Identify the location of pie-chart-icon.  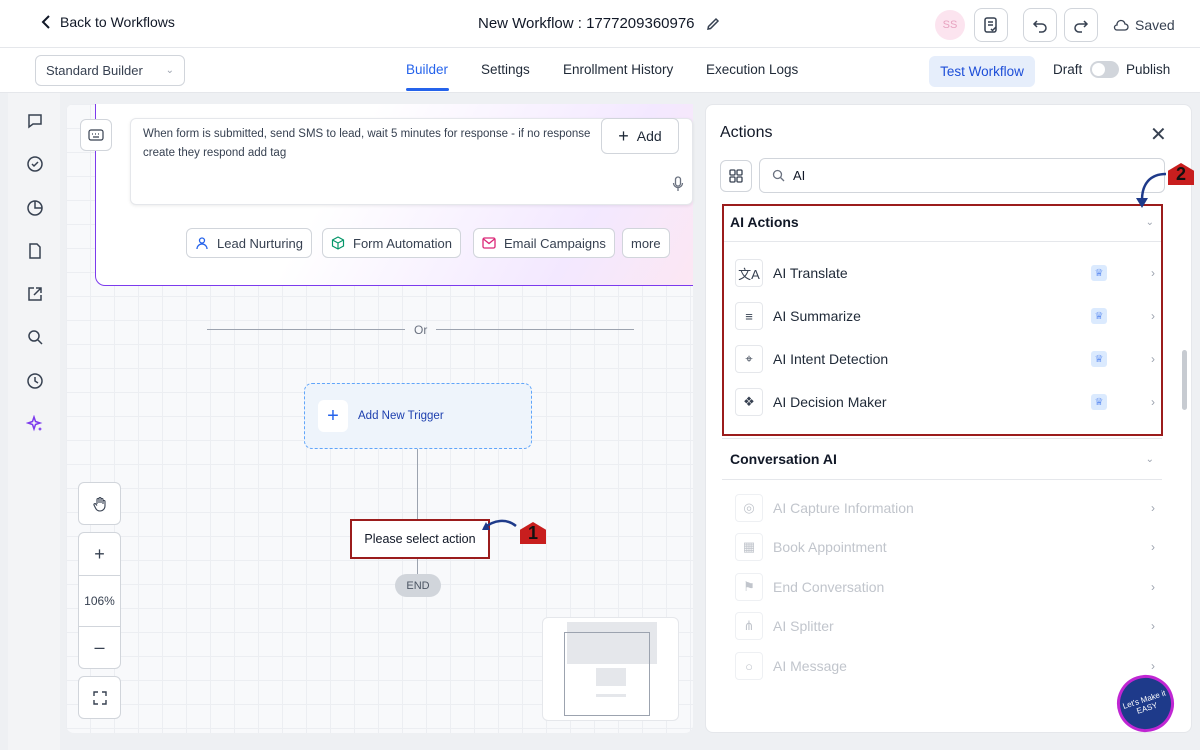
(35, 208).